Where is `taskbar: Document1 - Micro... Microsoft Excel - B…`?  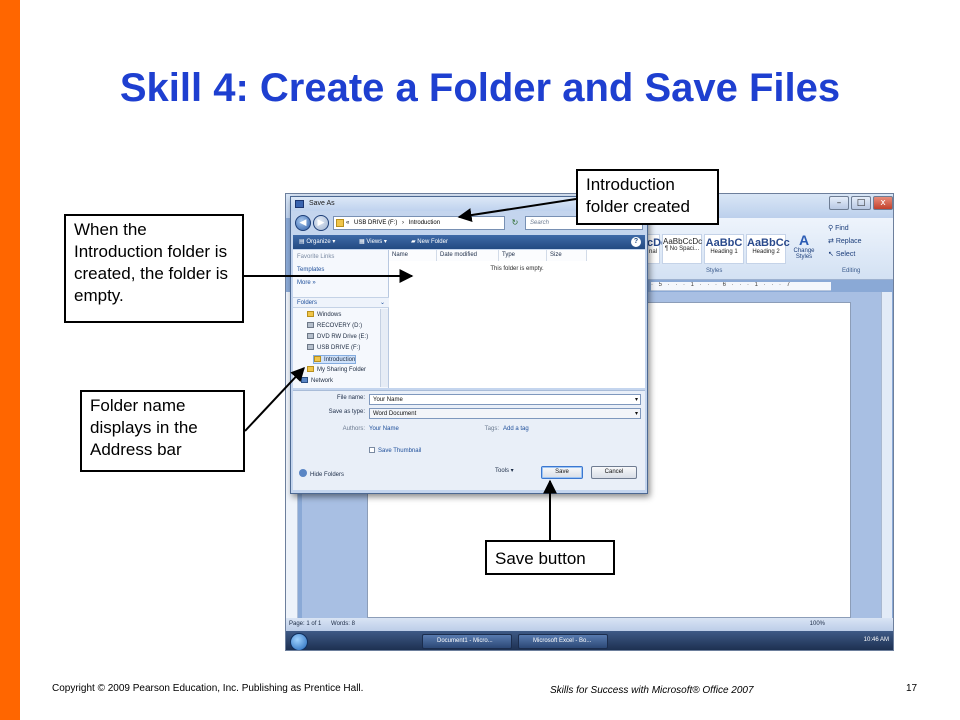
taskbar: Document1 - Micro... Microsoft Excel - B… is located at coordinates (589, 640).